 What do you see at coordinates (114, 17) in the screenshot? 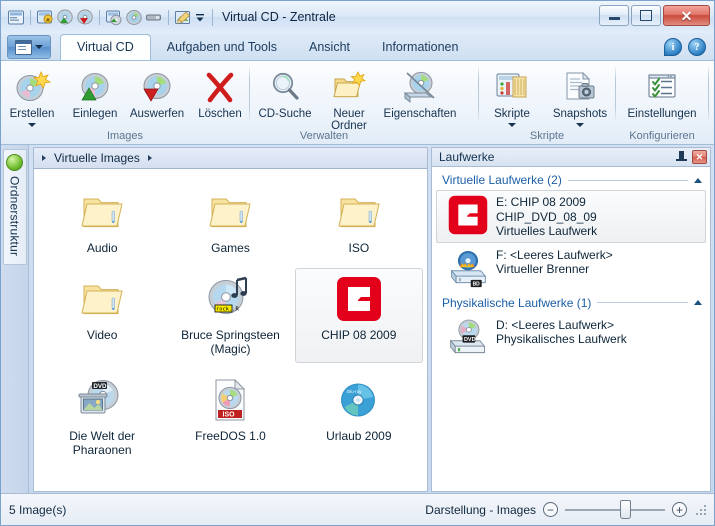
I see `copy-image-icon` at bounding box center [114, 17].